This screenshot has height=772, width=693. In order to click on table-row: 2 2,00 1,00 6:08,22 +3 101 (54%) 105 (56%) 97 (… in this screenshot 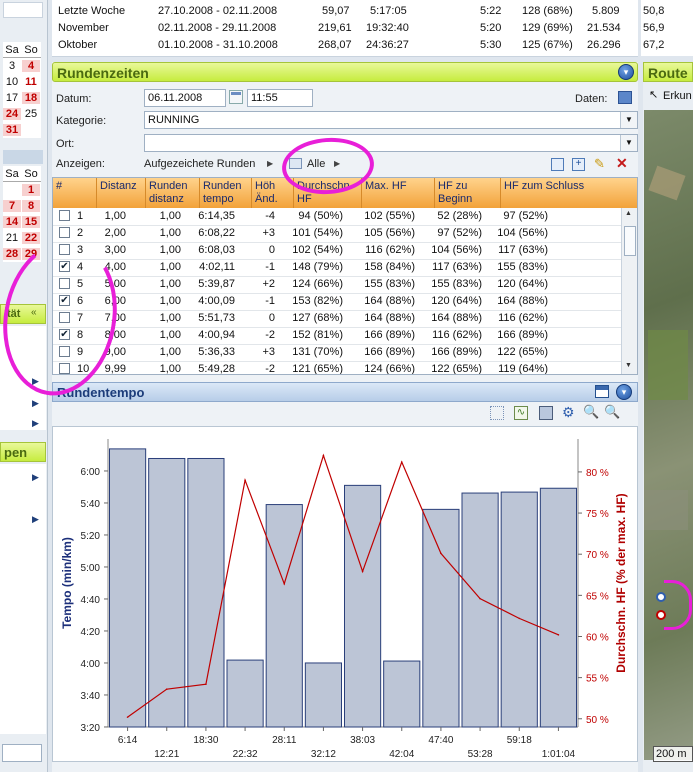, I will do `click(338, 234)`.